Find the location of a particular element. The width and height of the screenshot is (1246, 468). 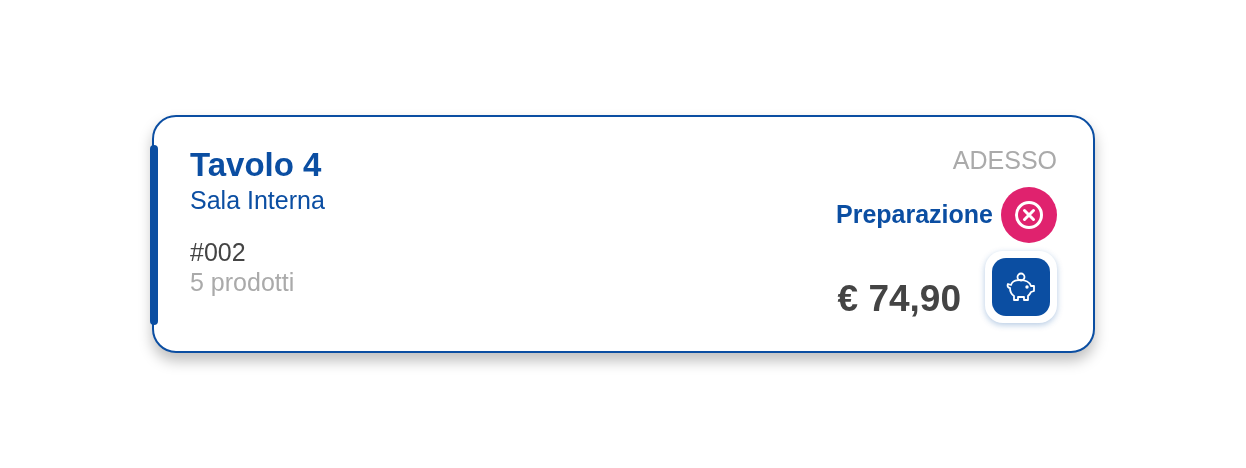

payment-button is located at coordinates (1021, 287).